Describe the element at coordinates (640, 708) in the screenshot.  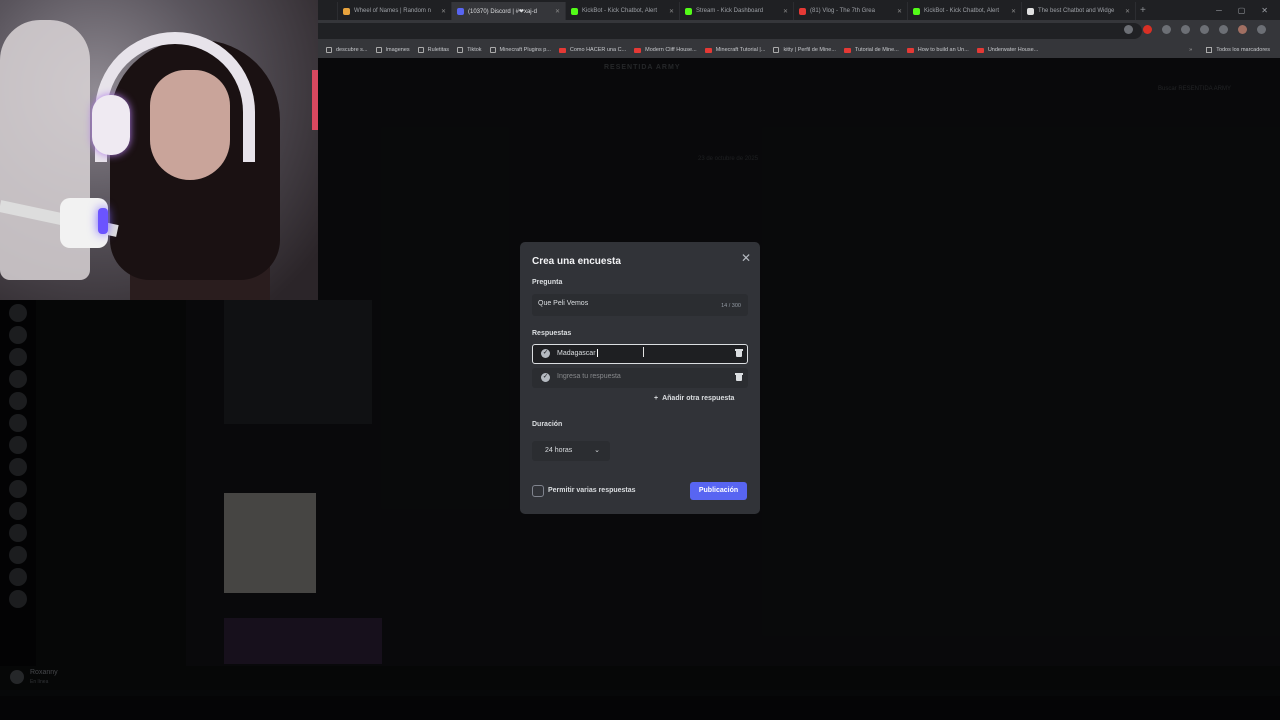
I see `taskbar` at that location.